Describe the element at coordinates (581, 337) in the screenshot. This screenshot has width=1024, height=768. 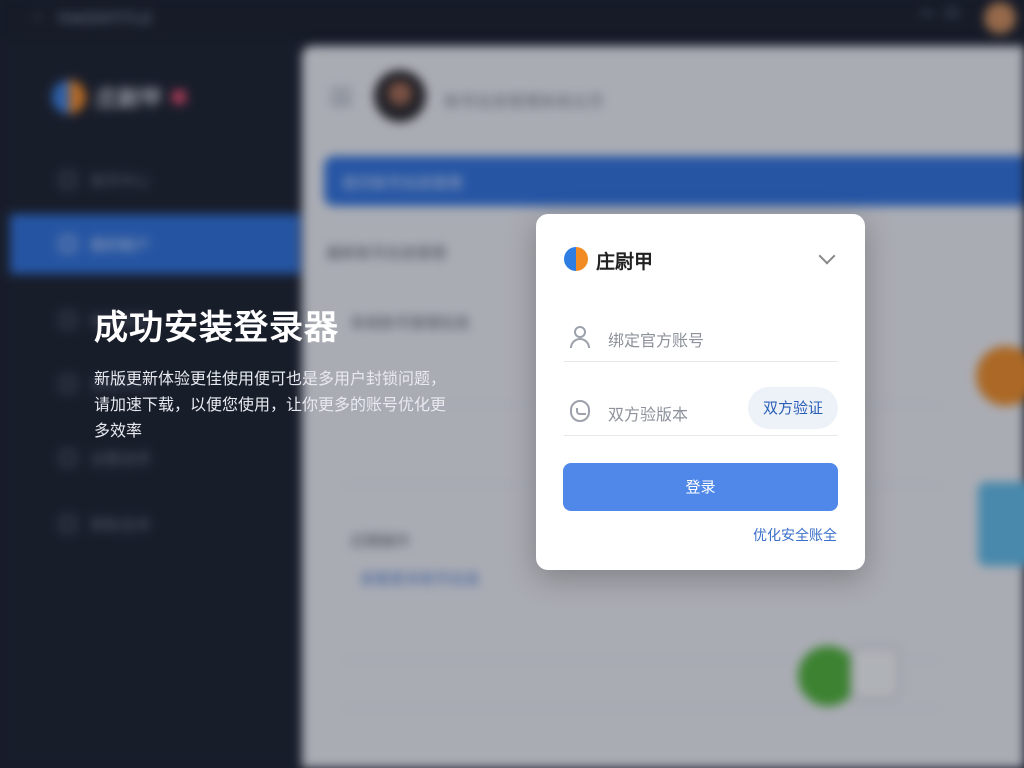
I see `user-icon` at that location.